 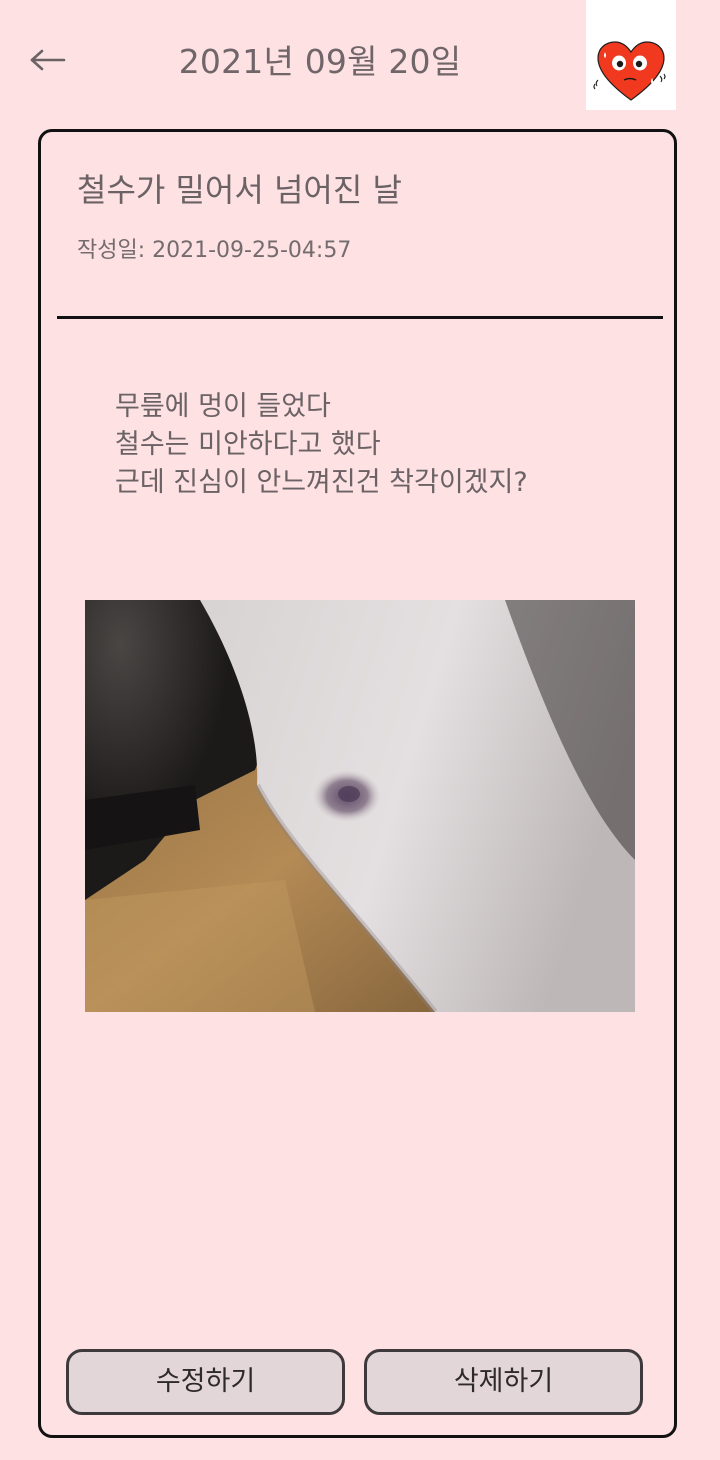 What do you see at coordinates (248, 444) in the screenshot?
I see `entry-body-line: 철수는 미안하다고 했다` at bounding box center [248, 444].